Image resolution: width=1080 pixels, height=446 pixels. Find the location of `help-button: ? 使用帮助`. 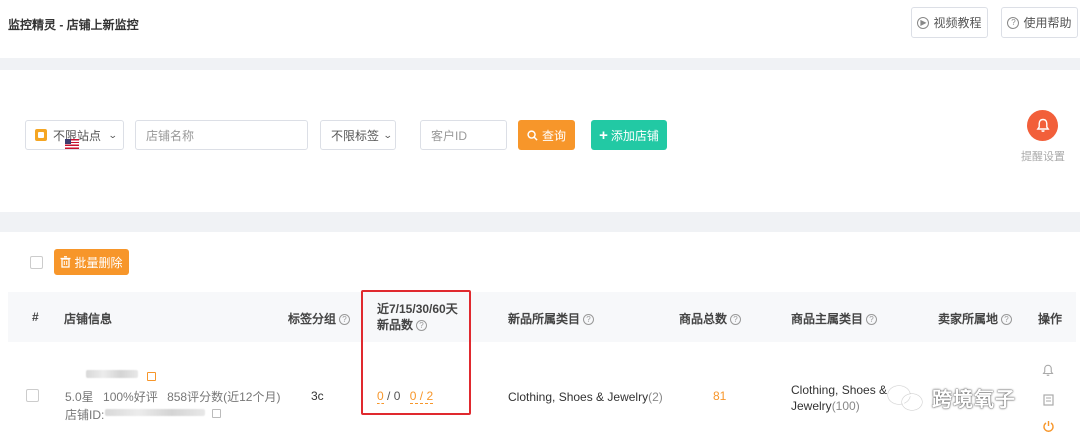

help-button: ? 使用帮助 is located at coordinates (1039, 22).